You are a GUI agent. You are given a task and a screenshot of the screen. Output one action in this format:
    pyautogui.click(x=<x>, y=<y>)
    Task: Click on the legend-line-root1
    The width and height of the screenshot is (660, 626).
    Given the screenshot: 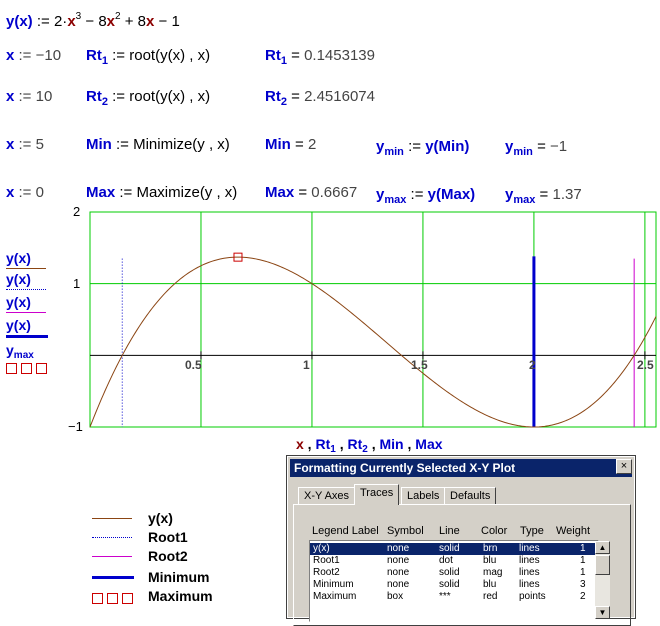 What is the action you would take?
    pyautogui.click(x=112, y=537)
    